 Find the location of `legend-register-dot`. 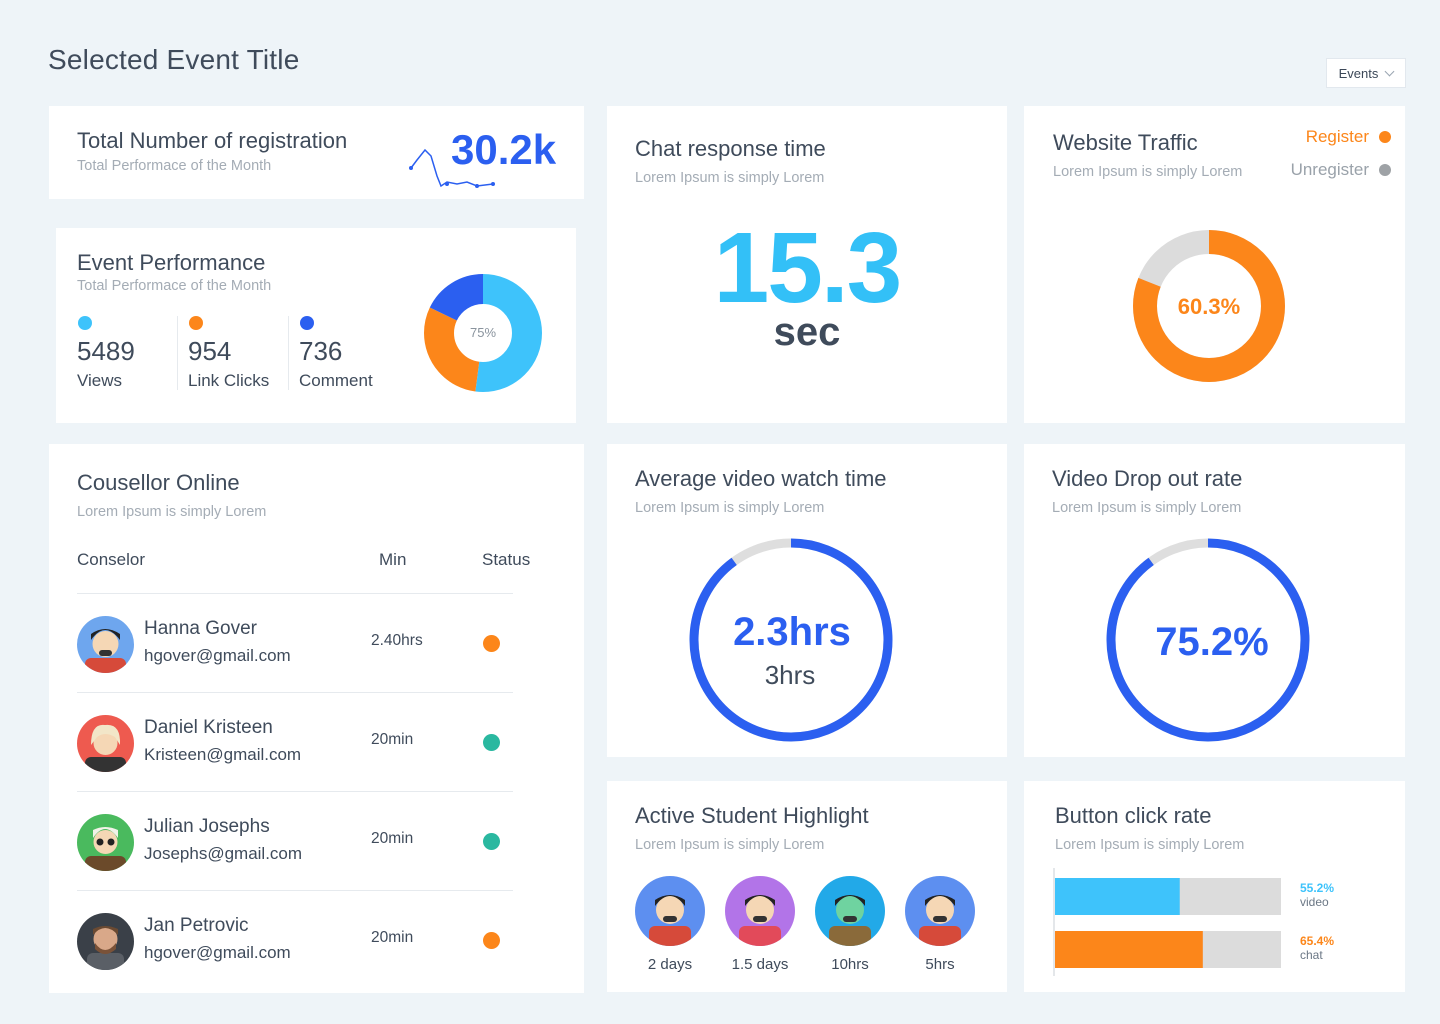

legend-register-dot is located at coordinates (1385, 137).